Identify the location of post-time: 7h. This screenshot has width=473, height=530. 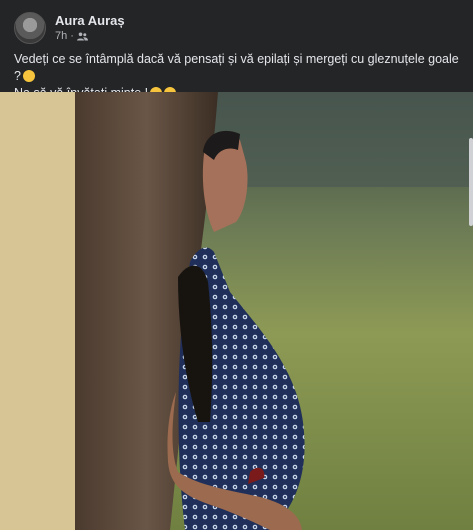
(61, 36).